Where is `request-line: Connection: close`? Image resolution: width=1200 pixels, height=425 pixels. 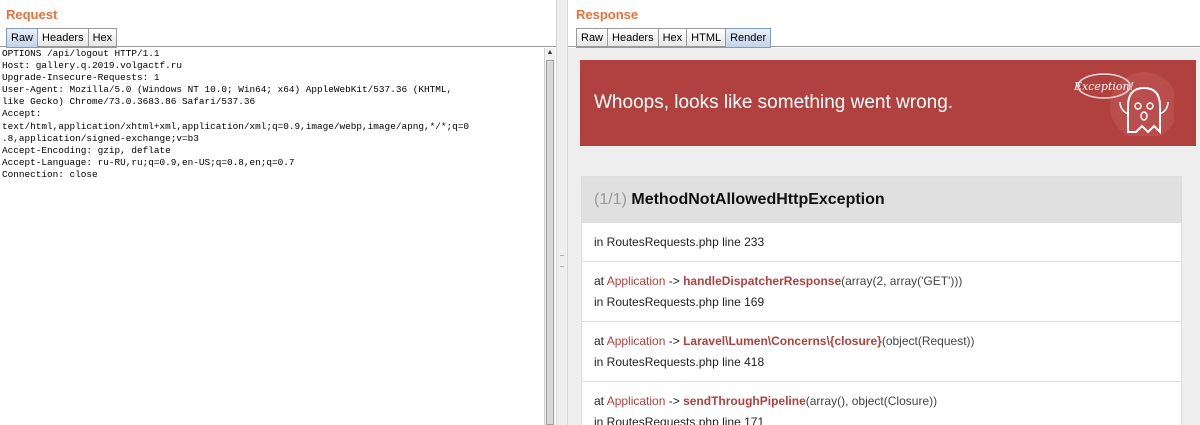
request-line: Connection: close is located at coordinates (50, 174).